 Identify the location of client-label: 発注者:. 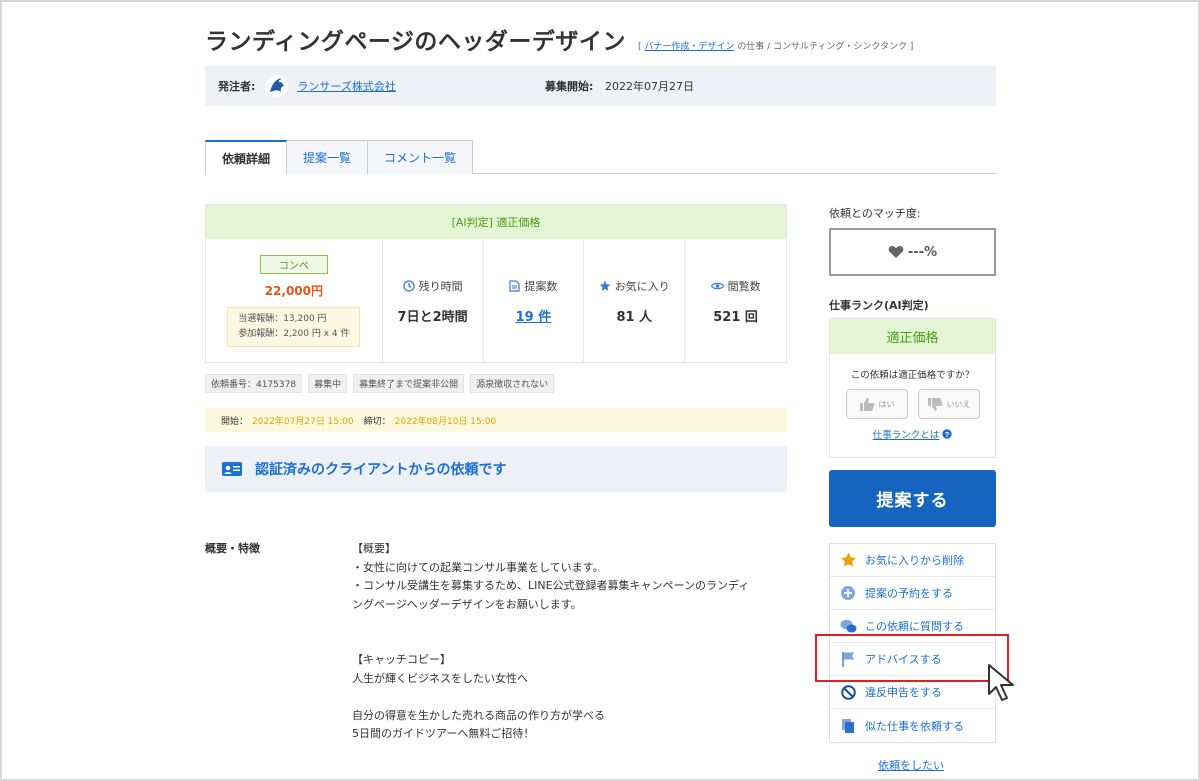
(237, 86).